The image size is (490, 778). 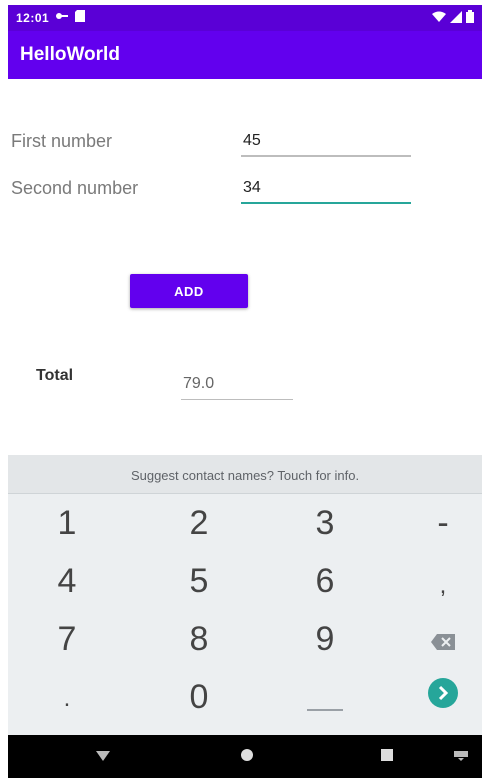 I want to click on app-title: HelloWorld, so click(x=70, y=54).